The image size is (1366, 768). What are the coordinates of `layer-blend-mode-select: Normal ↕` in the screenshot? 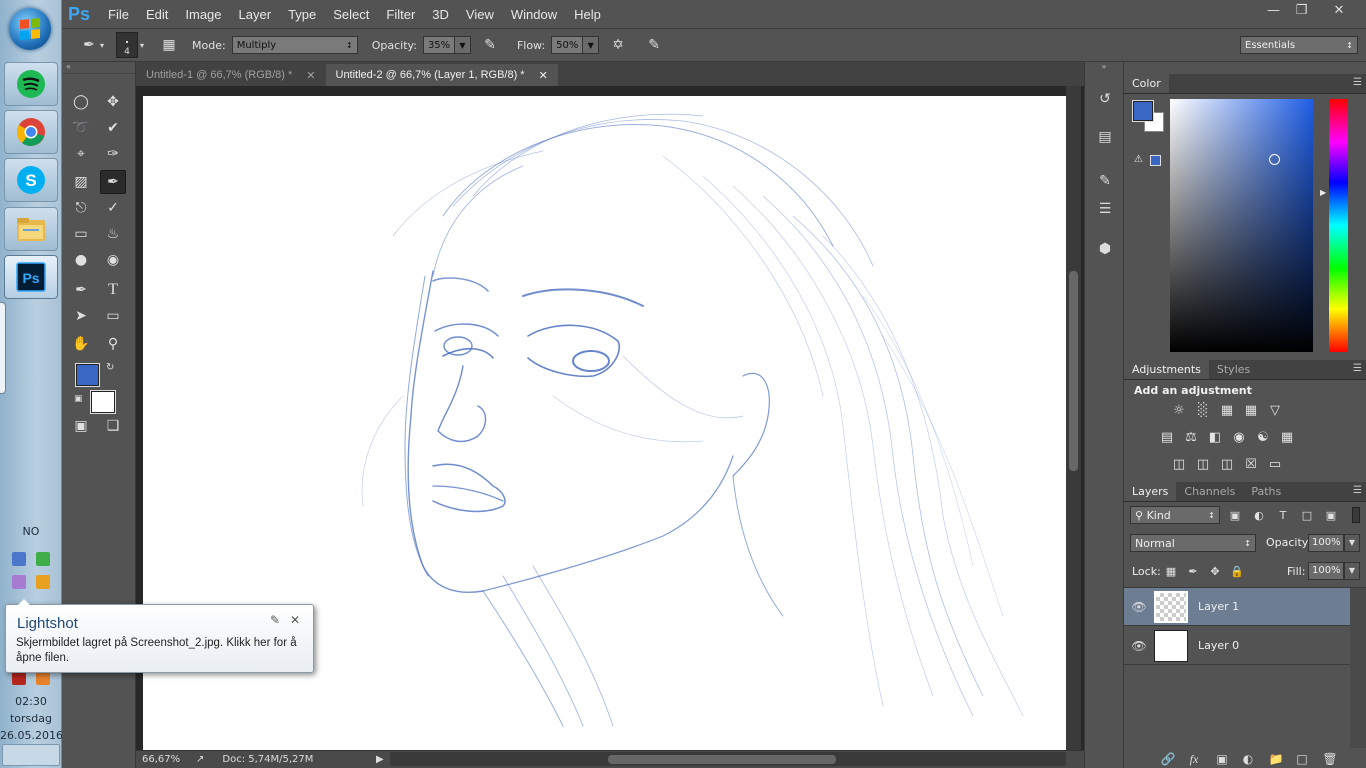 It's located at (1193, 543).